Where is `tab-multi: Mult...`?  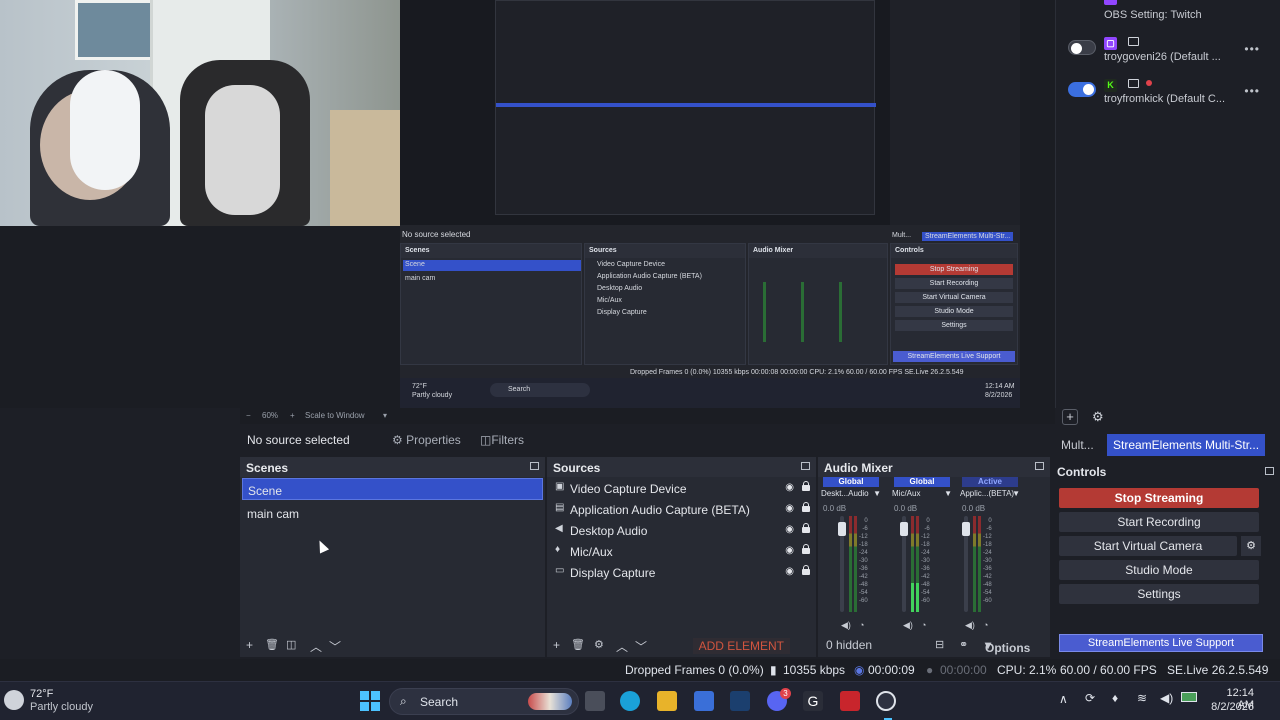 tab-multi: Mult... is located at coordinates (1080, 445).